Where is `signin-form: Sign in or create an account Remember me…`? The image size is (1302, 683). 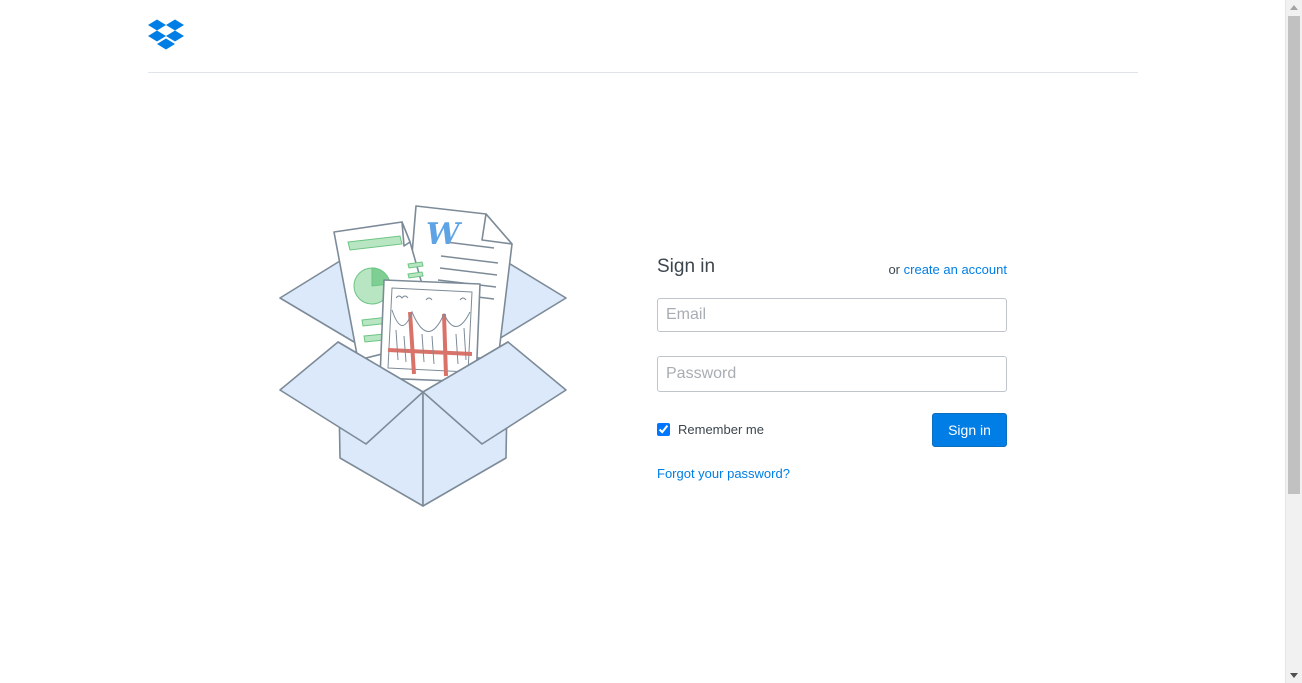 signin-form: Sign in or create an account Remember me… is located at coordinates (832, 367).